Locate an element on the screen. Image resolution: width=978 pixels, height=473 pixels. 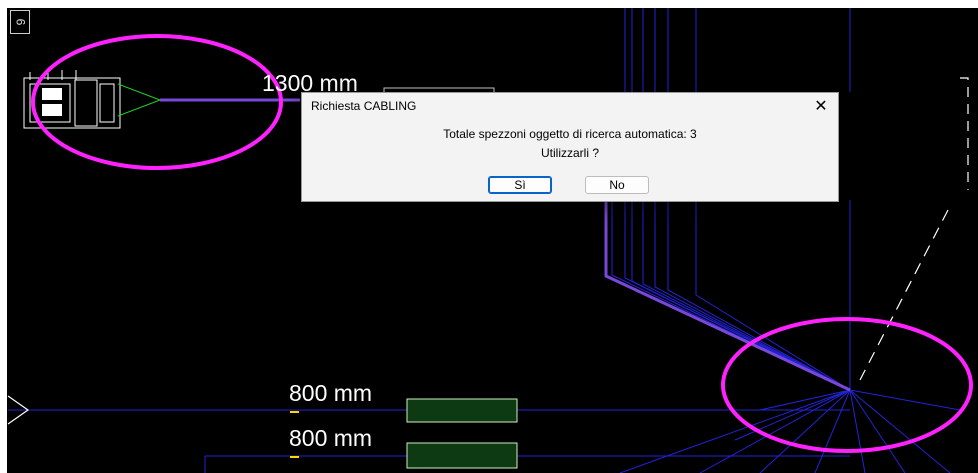
dashed-outline is located at coordinates (914, 229).